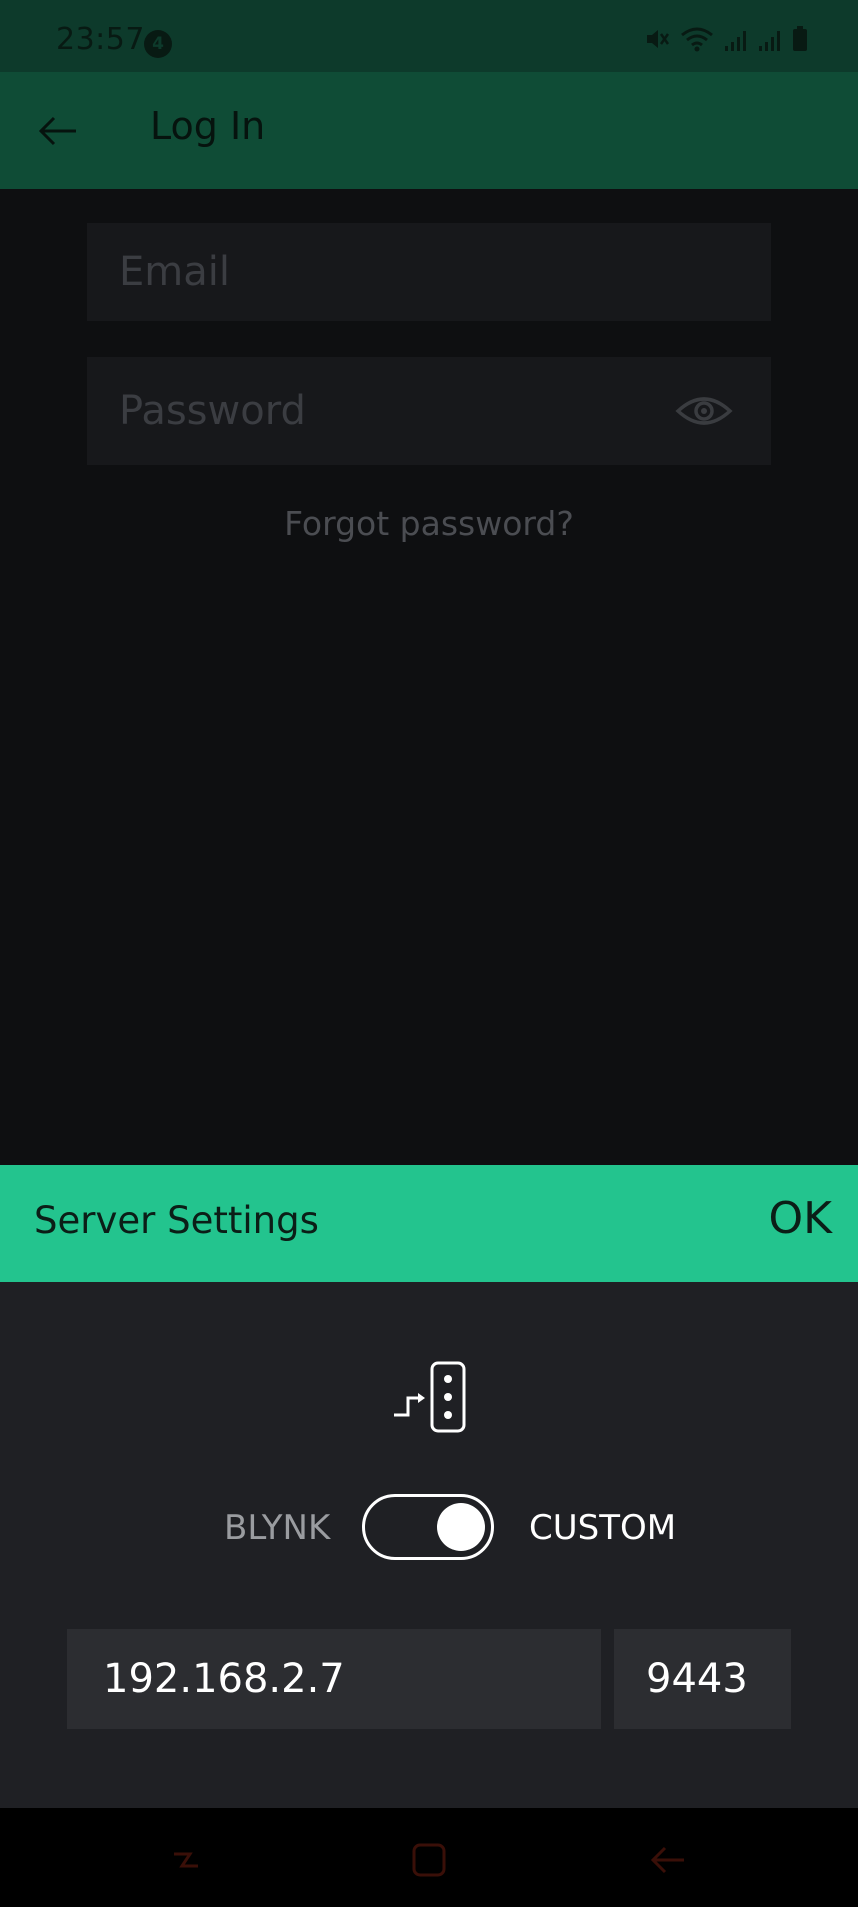 This screenshot has width=858, height=1907. What do you see at coordinates (334, 1679) in the screenshot?
I see `server-host-field: 192.168.2.7` at bounding box center [334, 1679].